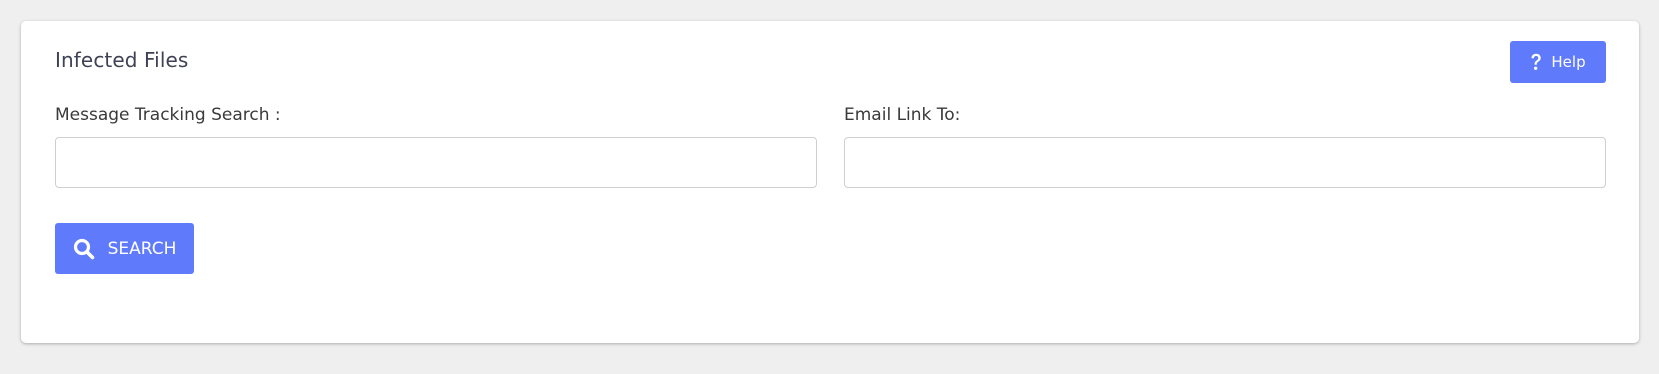 Image resolution: width=1659 pixels, height=374 pixels. What do you see at coordinates (1225, 162) in the screenshot?
I see `email-link-input` at bounding box center [1225, 162].